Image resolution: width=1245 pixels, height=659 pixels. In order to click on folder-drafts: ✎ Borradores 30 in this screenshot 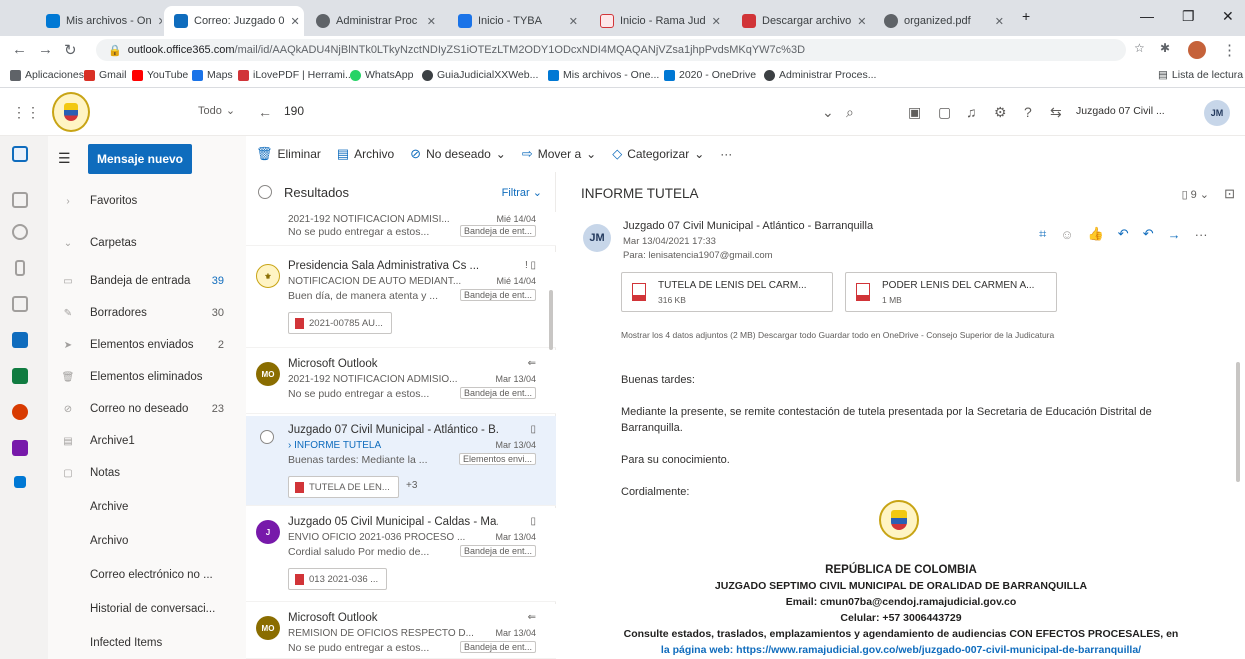, I will do `click(147, 313)`.